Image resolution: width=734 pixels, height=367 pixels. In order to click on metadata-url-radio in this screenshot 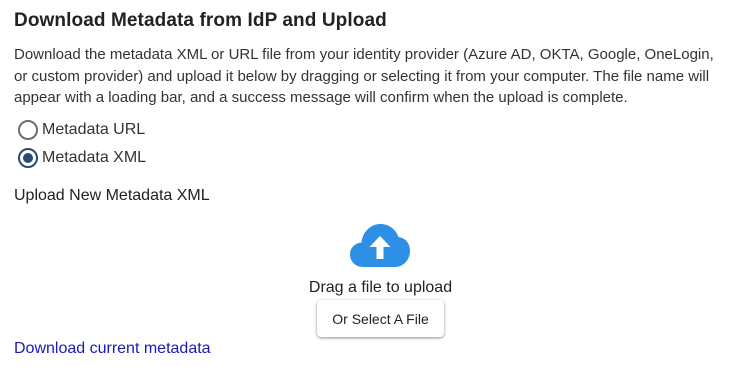, I will do `click(28, 130)`.